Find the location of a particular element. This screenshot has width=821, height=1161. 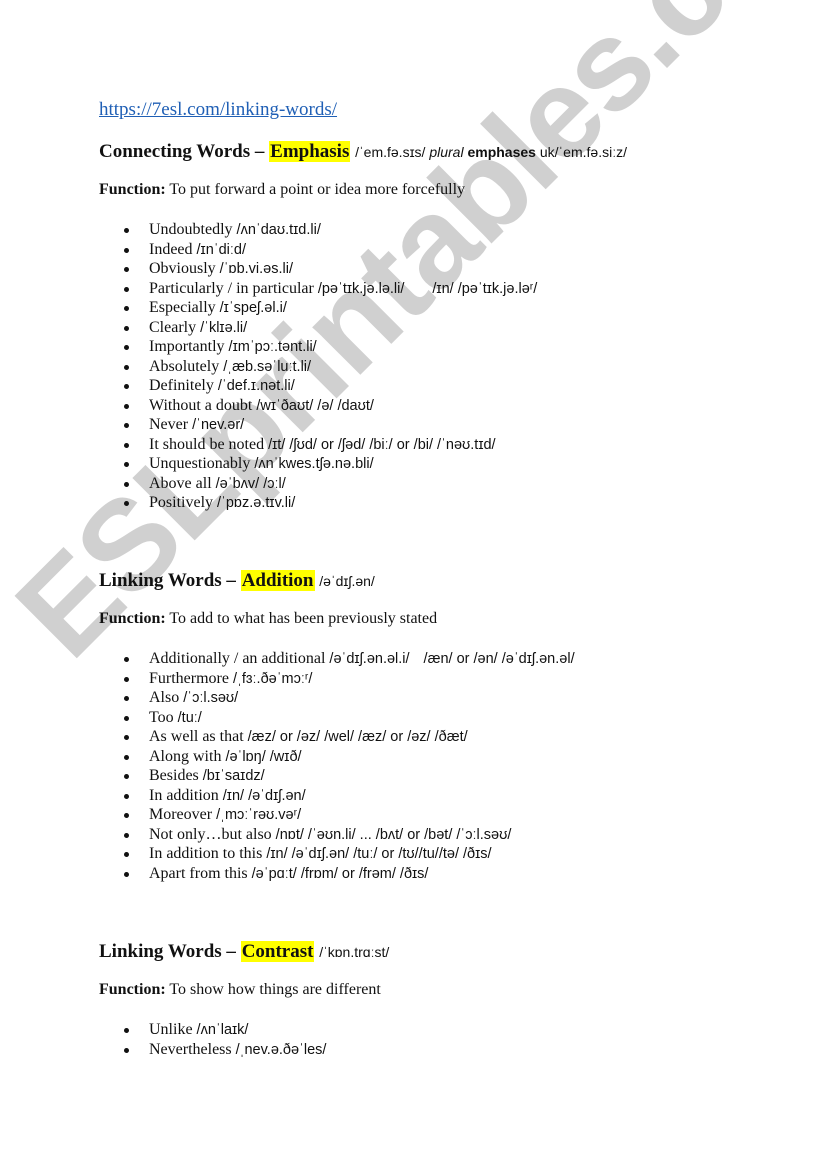

list-item: Importantly /ɪmˈpɔː.tənt.li/ is located at coordinates (268, 347).